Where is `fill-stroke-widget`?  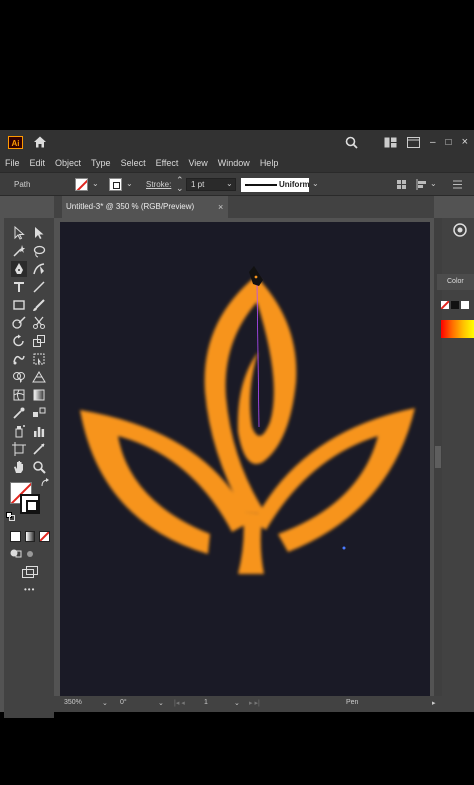 fill-stroke-widget is located at coordinates (30, 502).